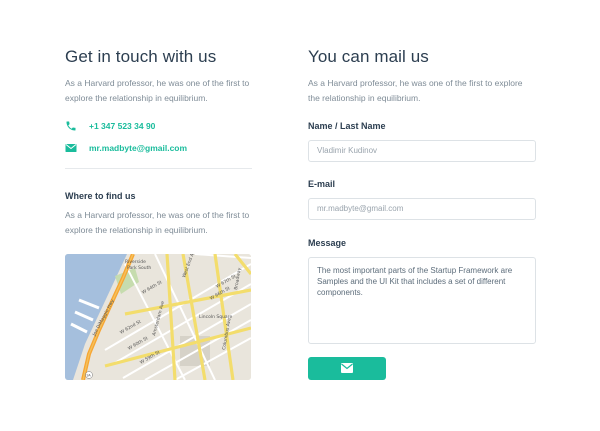  Describe the element at coordinates (138, 148) in the screenshot. I see `email-link: mr.madbyte@gmail.com` at that location.